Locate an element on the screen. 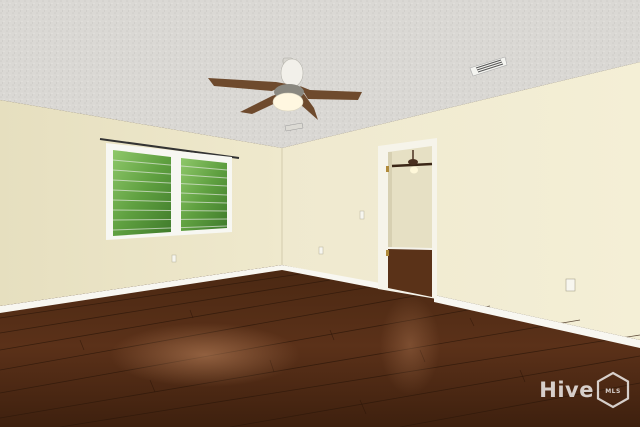 The width and height of the screenshot is (640, 427). hive-mls-watermark: Hive MLS is located at coordinates (584, 390).